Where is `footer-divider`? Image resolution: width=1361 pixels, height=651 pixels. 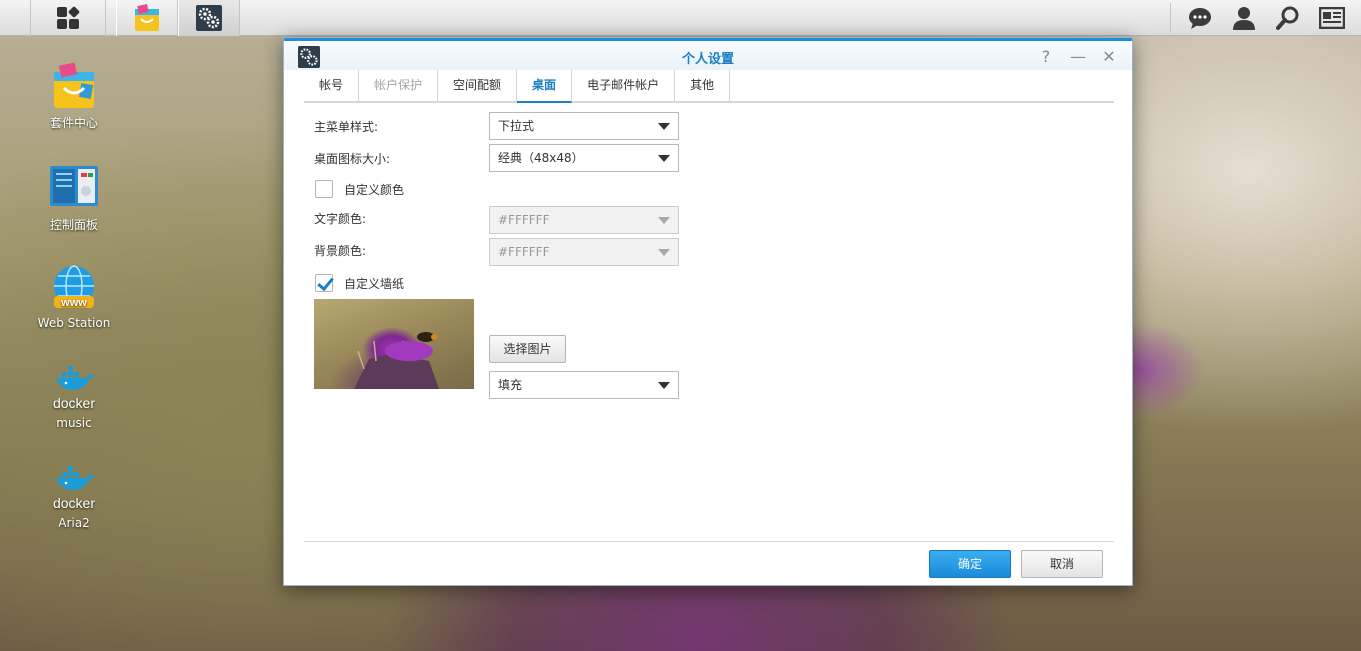
footer-divider is located at coordinates (709, 541).